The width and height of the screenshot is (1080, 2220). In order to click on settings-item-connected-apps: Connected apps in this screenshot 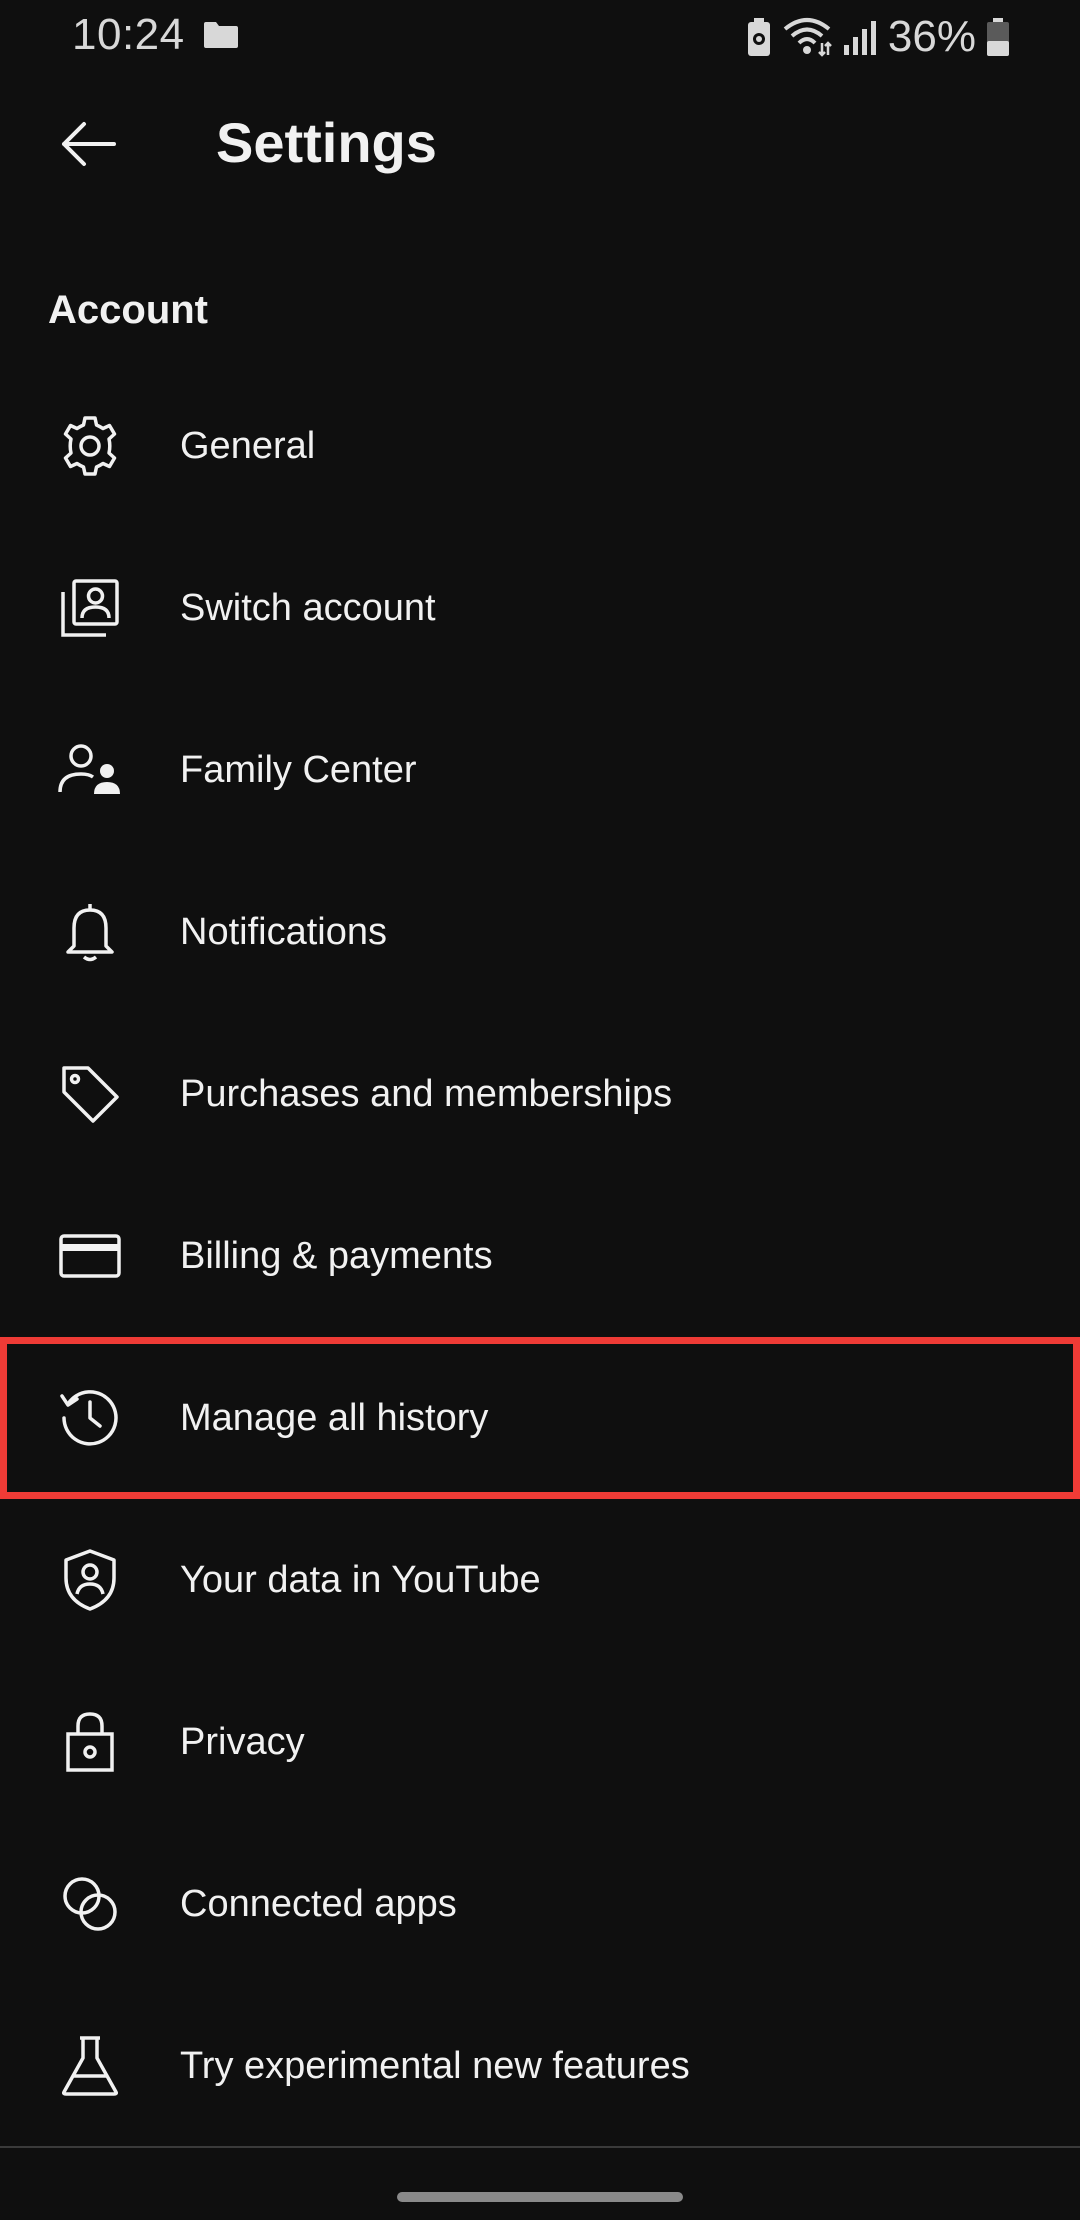, I will do `click(540, 1904)`.